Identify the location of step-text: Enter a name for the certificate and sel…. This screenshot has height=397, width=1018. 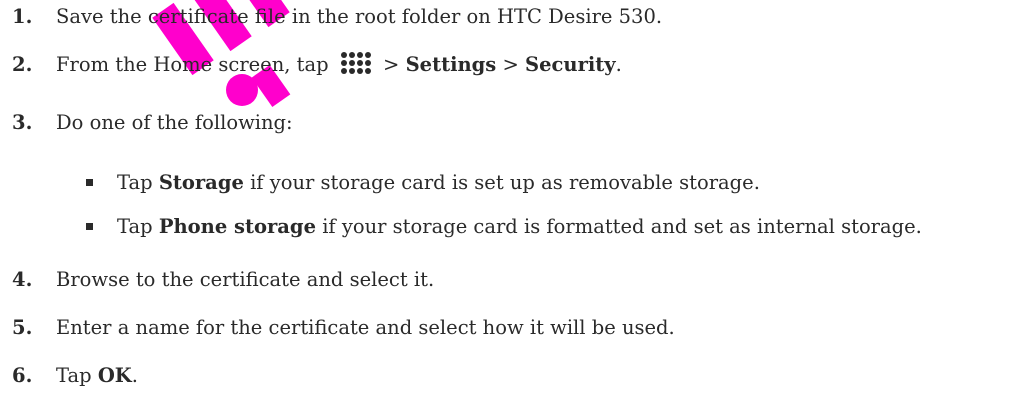
(365, 327).